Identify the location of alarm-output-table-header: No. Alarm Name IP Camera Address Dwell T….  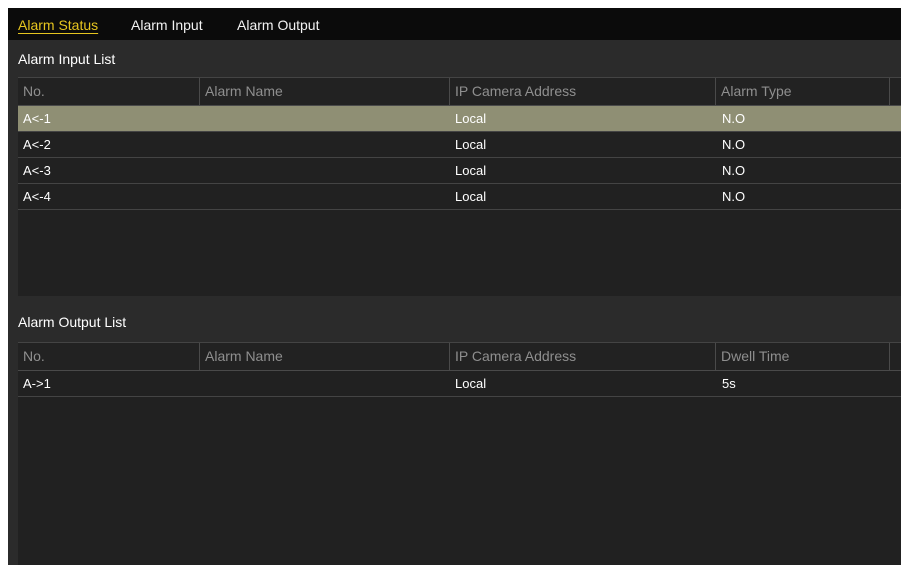
(459, 357).